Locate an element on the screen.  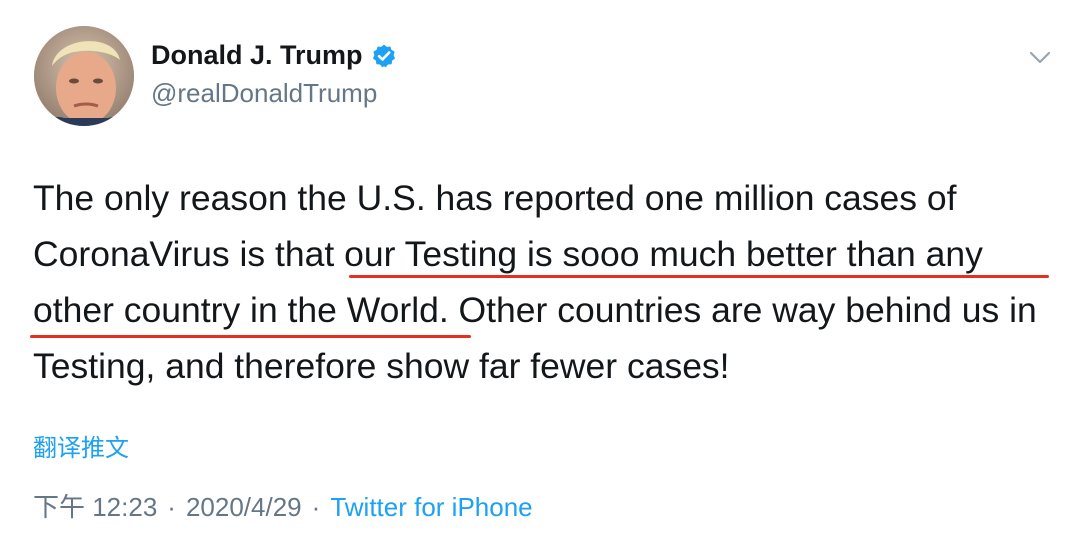
tweet-date: 2020/4/29 is located at coordinates (244, 507).